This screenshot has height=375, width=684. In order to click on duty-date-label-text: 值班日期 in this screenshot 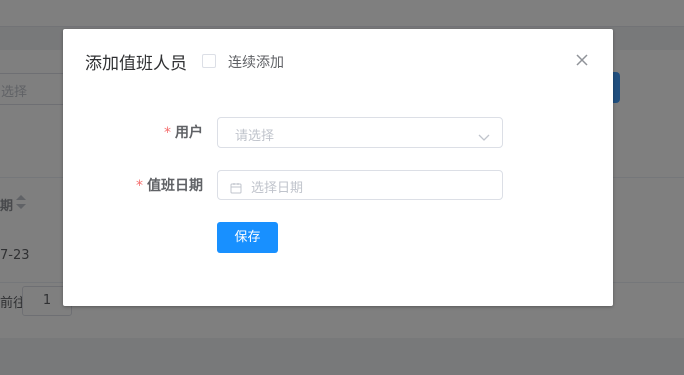, I will do `click(175, 186)`.